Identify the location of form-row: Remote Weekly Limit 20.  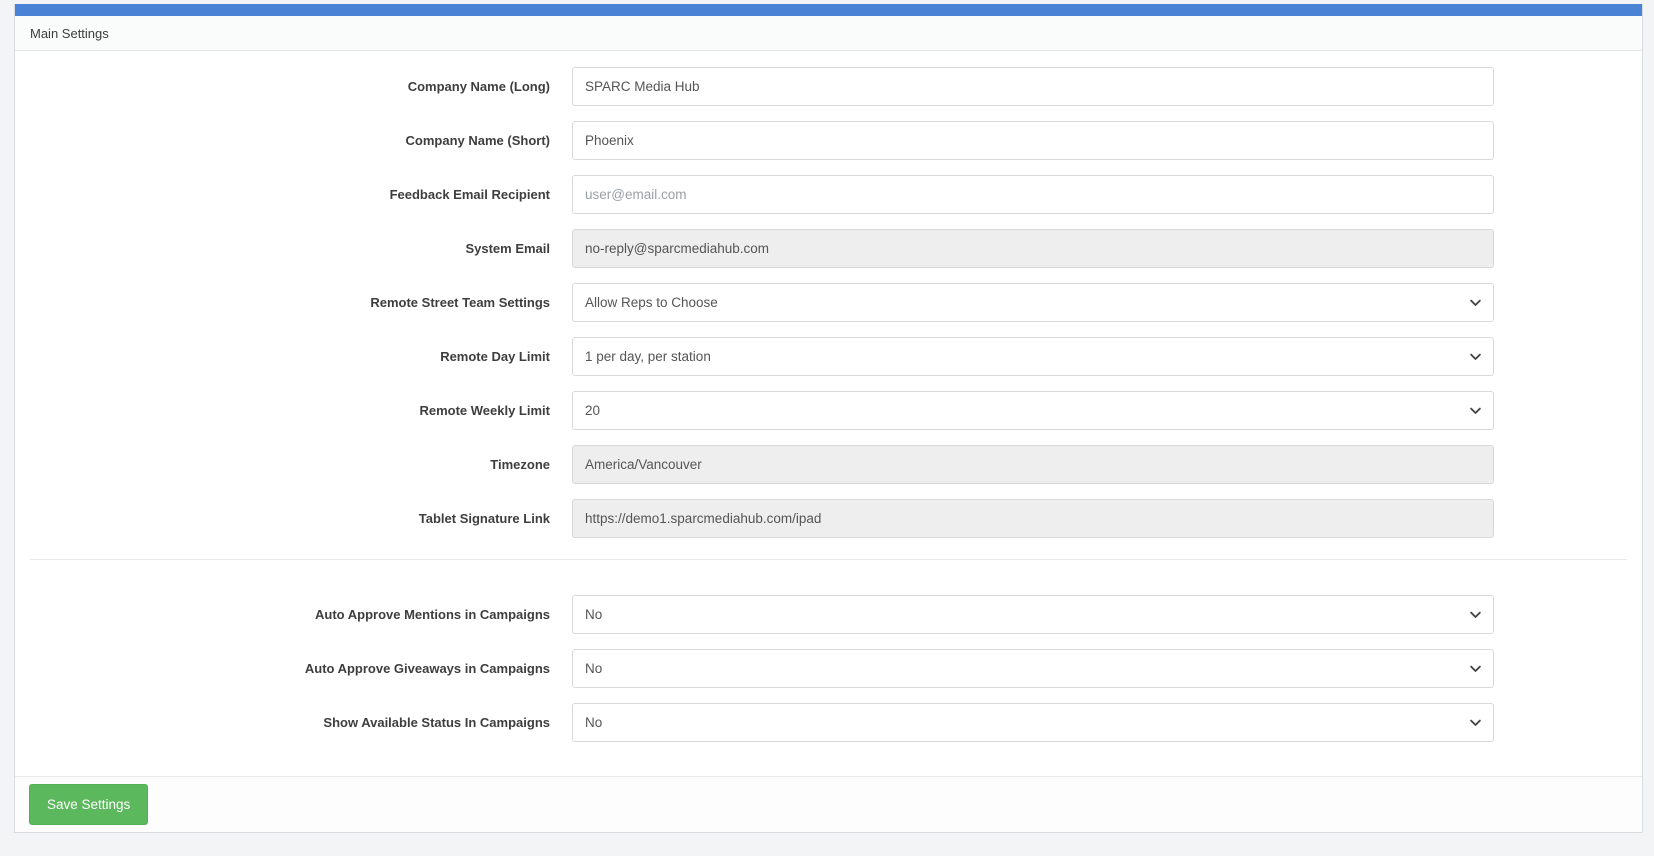
(828, 410).